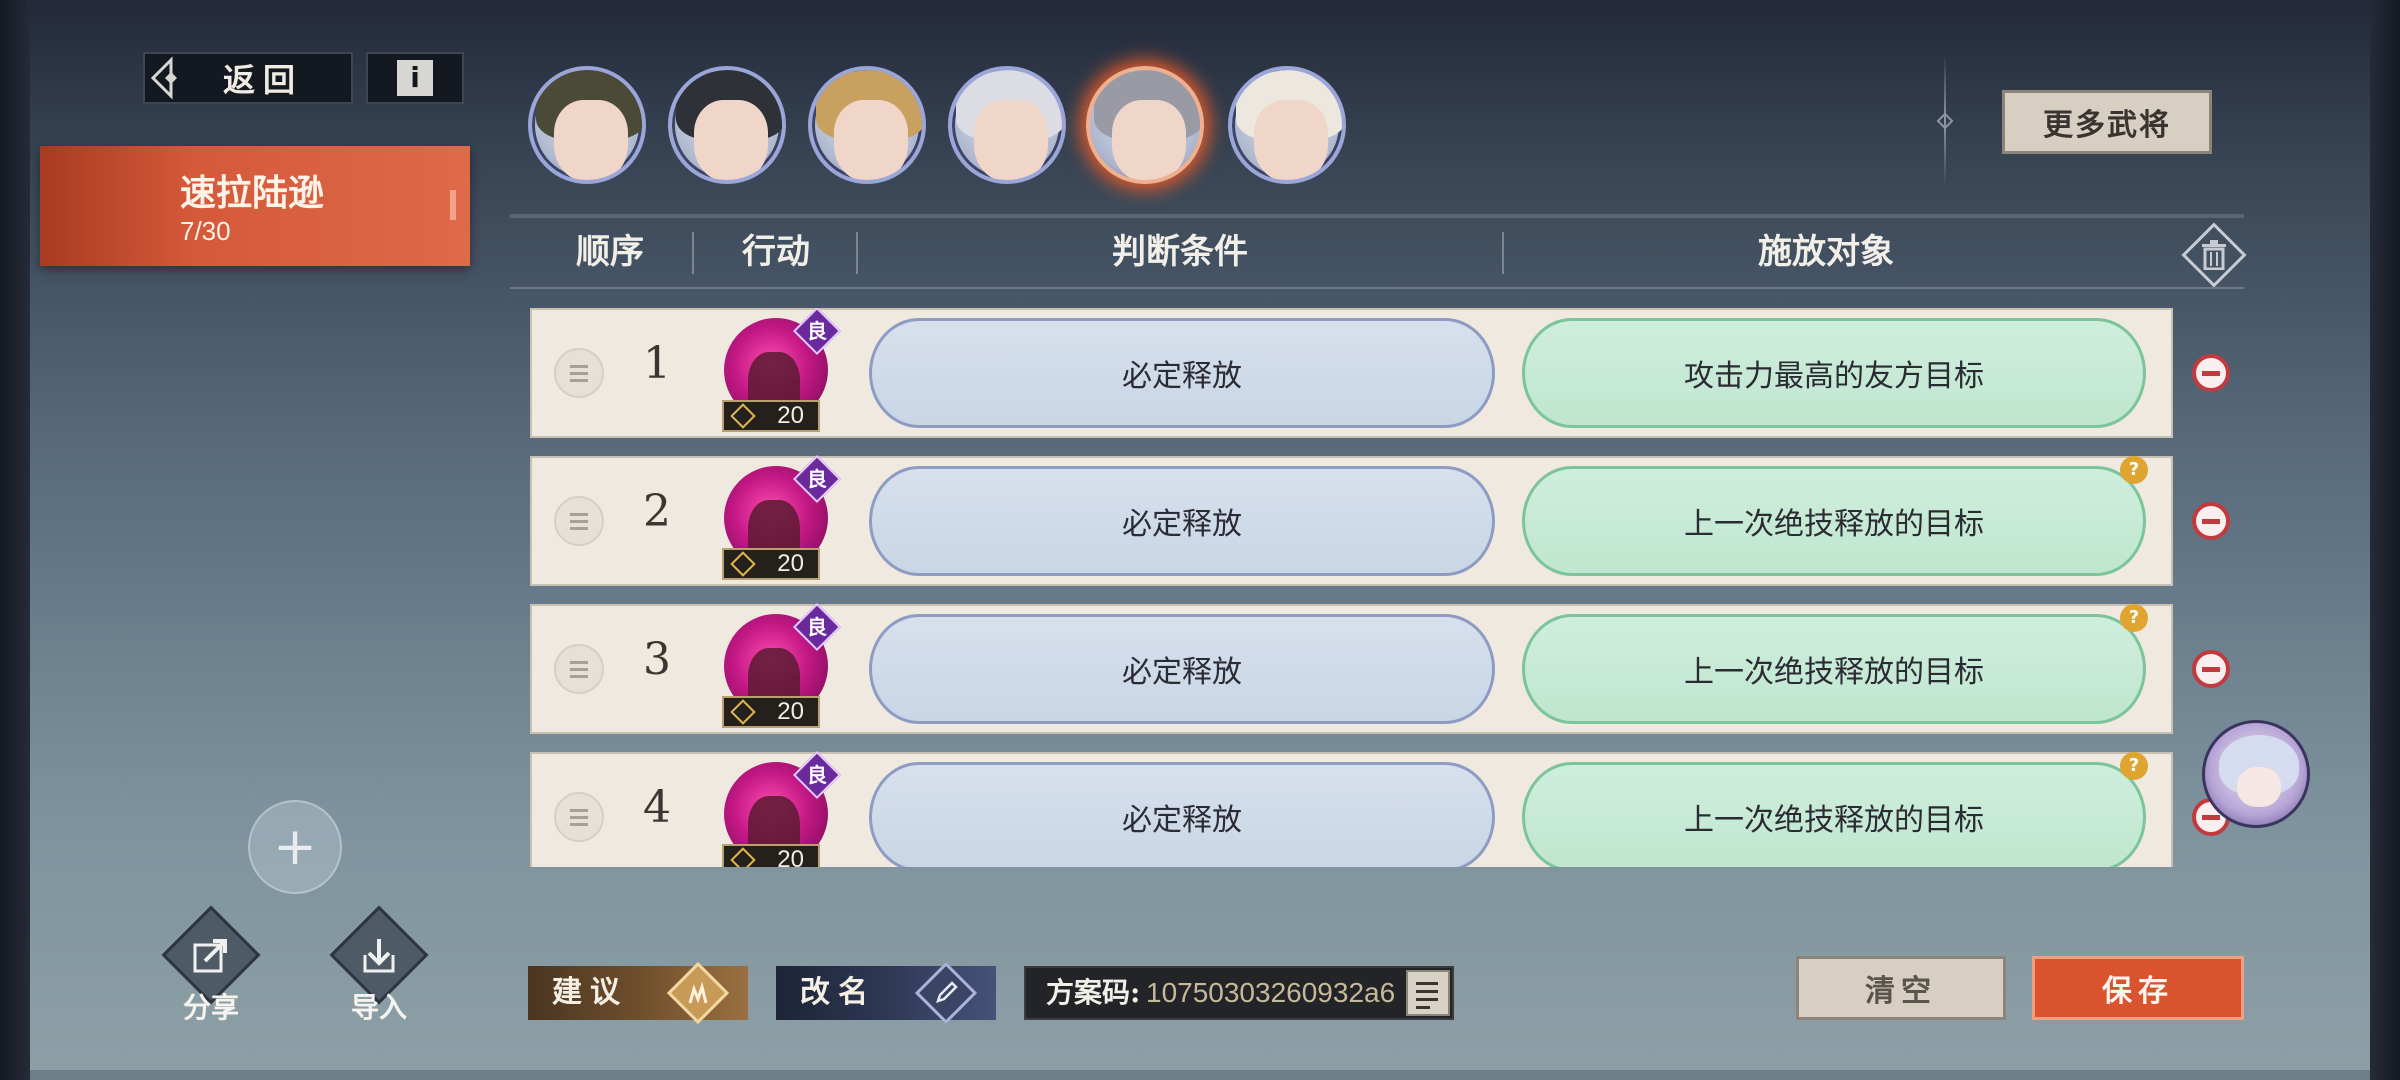 The width and height of the screenshot is (2400, 1080). Describe the element at coordinates (205, 231) in the screenshot. I see `plan-count: 7/30` at that location.